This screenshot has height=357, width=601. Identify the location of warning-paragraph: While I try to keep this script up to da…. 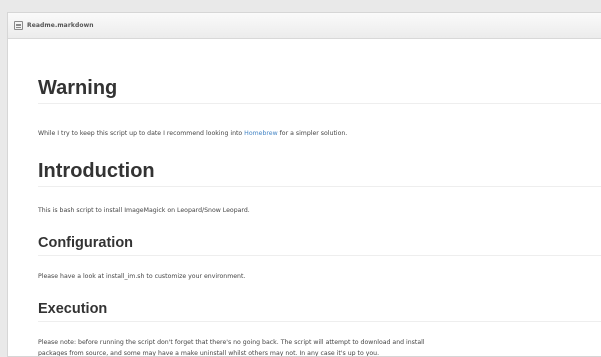
(192, 134).